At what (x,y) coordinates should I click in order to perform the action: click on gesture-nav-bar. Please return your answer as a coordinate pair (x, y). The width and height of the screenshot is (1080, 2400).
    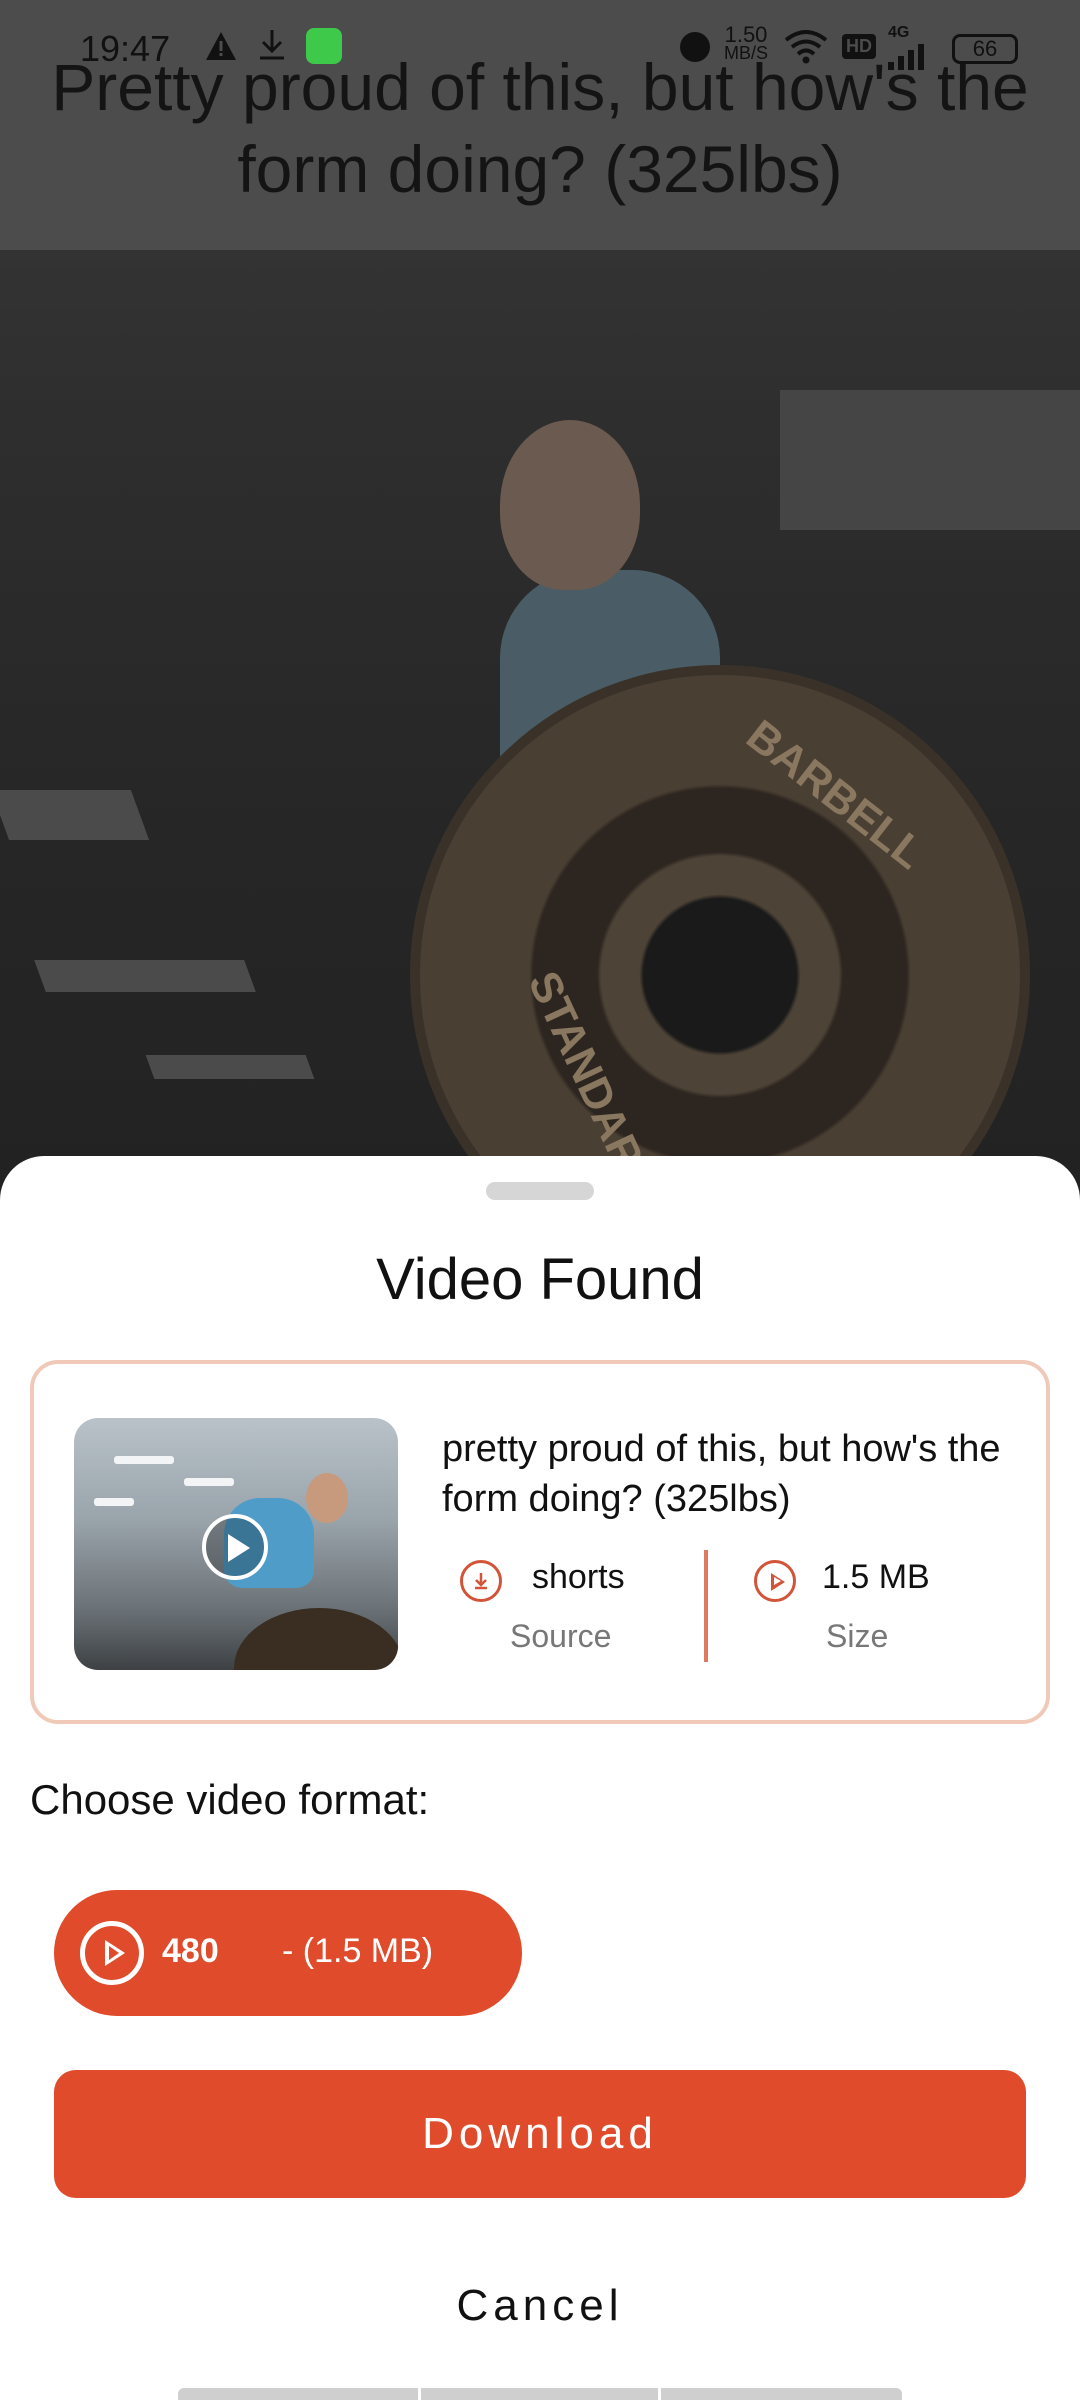
    Looking at the image, I should click on (540, 2394).